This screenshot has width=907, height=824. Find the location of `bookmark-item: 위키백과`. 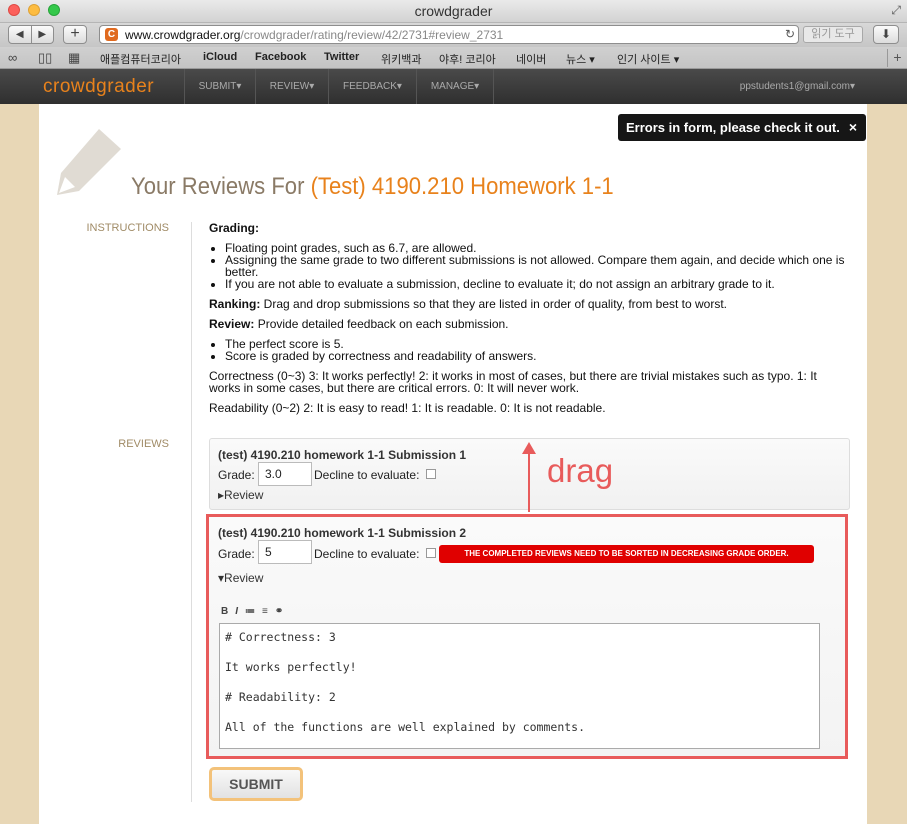

bookmark-item: 위키백과 is located at coordinates (401, 59).